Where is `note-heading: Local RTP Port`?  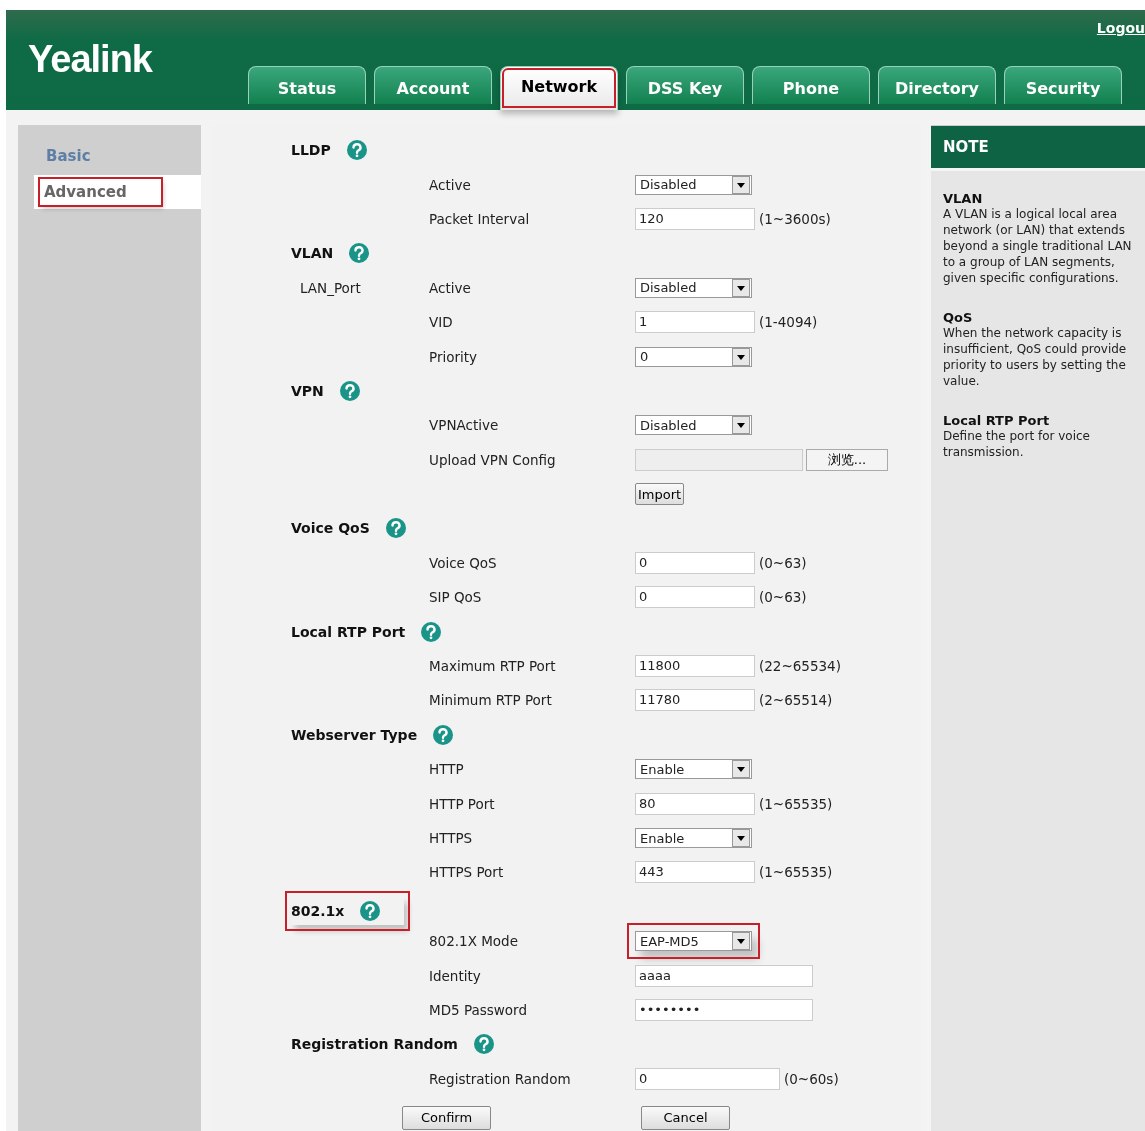
note-heading: Local RTP Port is located at coordinates (997, 420).